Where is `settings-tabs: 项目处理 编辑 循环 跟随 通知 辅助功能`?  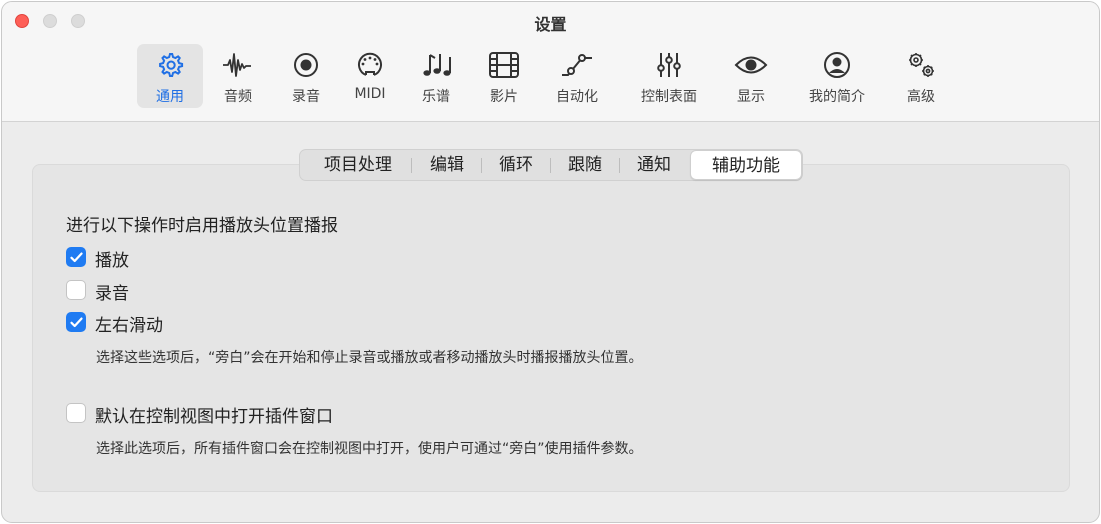 settings-tabs: 项目处理 编辑 循环 跟随 通知 辅助功能 is located at coordinates (551, 165).